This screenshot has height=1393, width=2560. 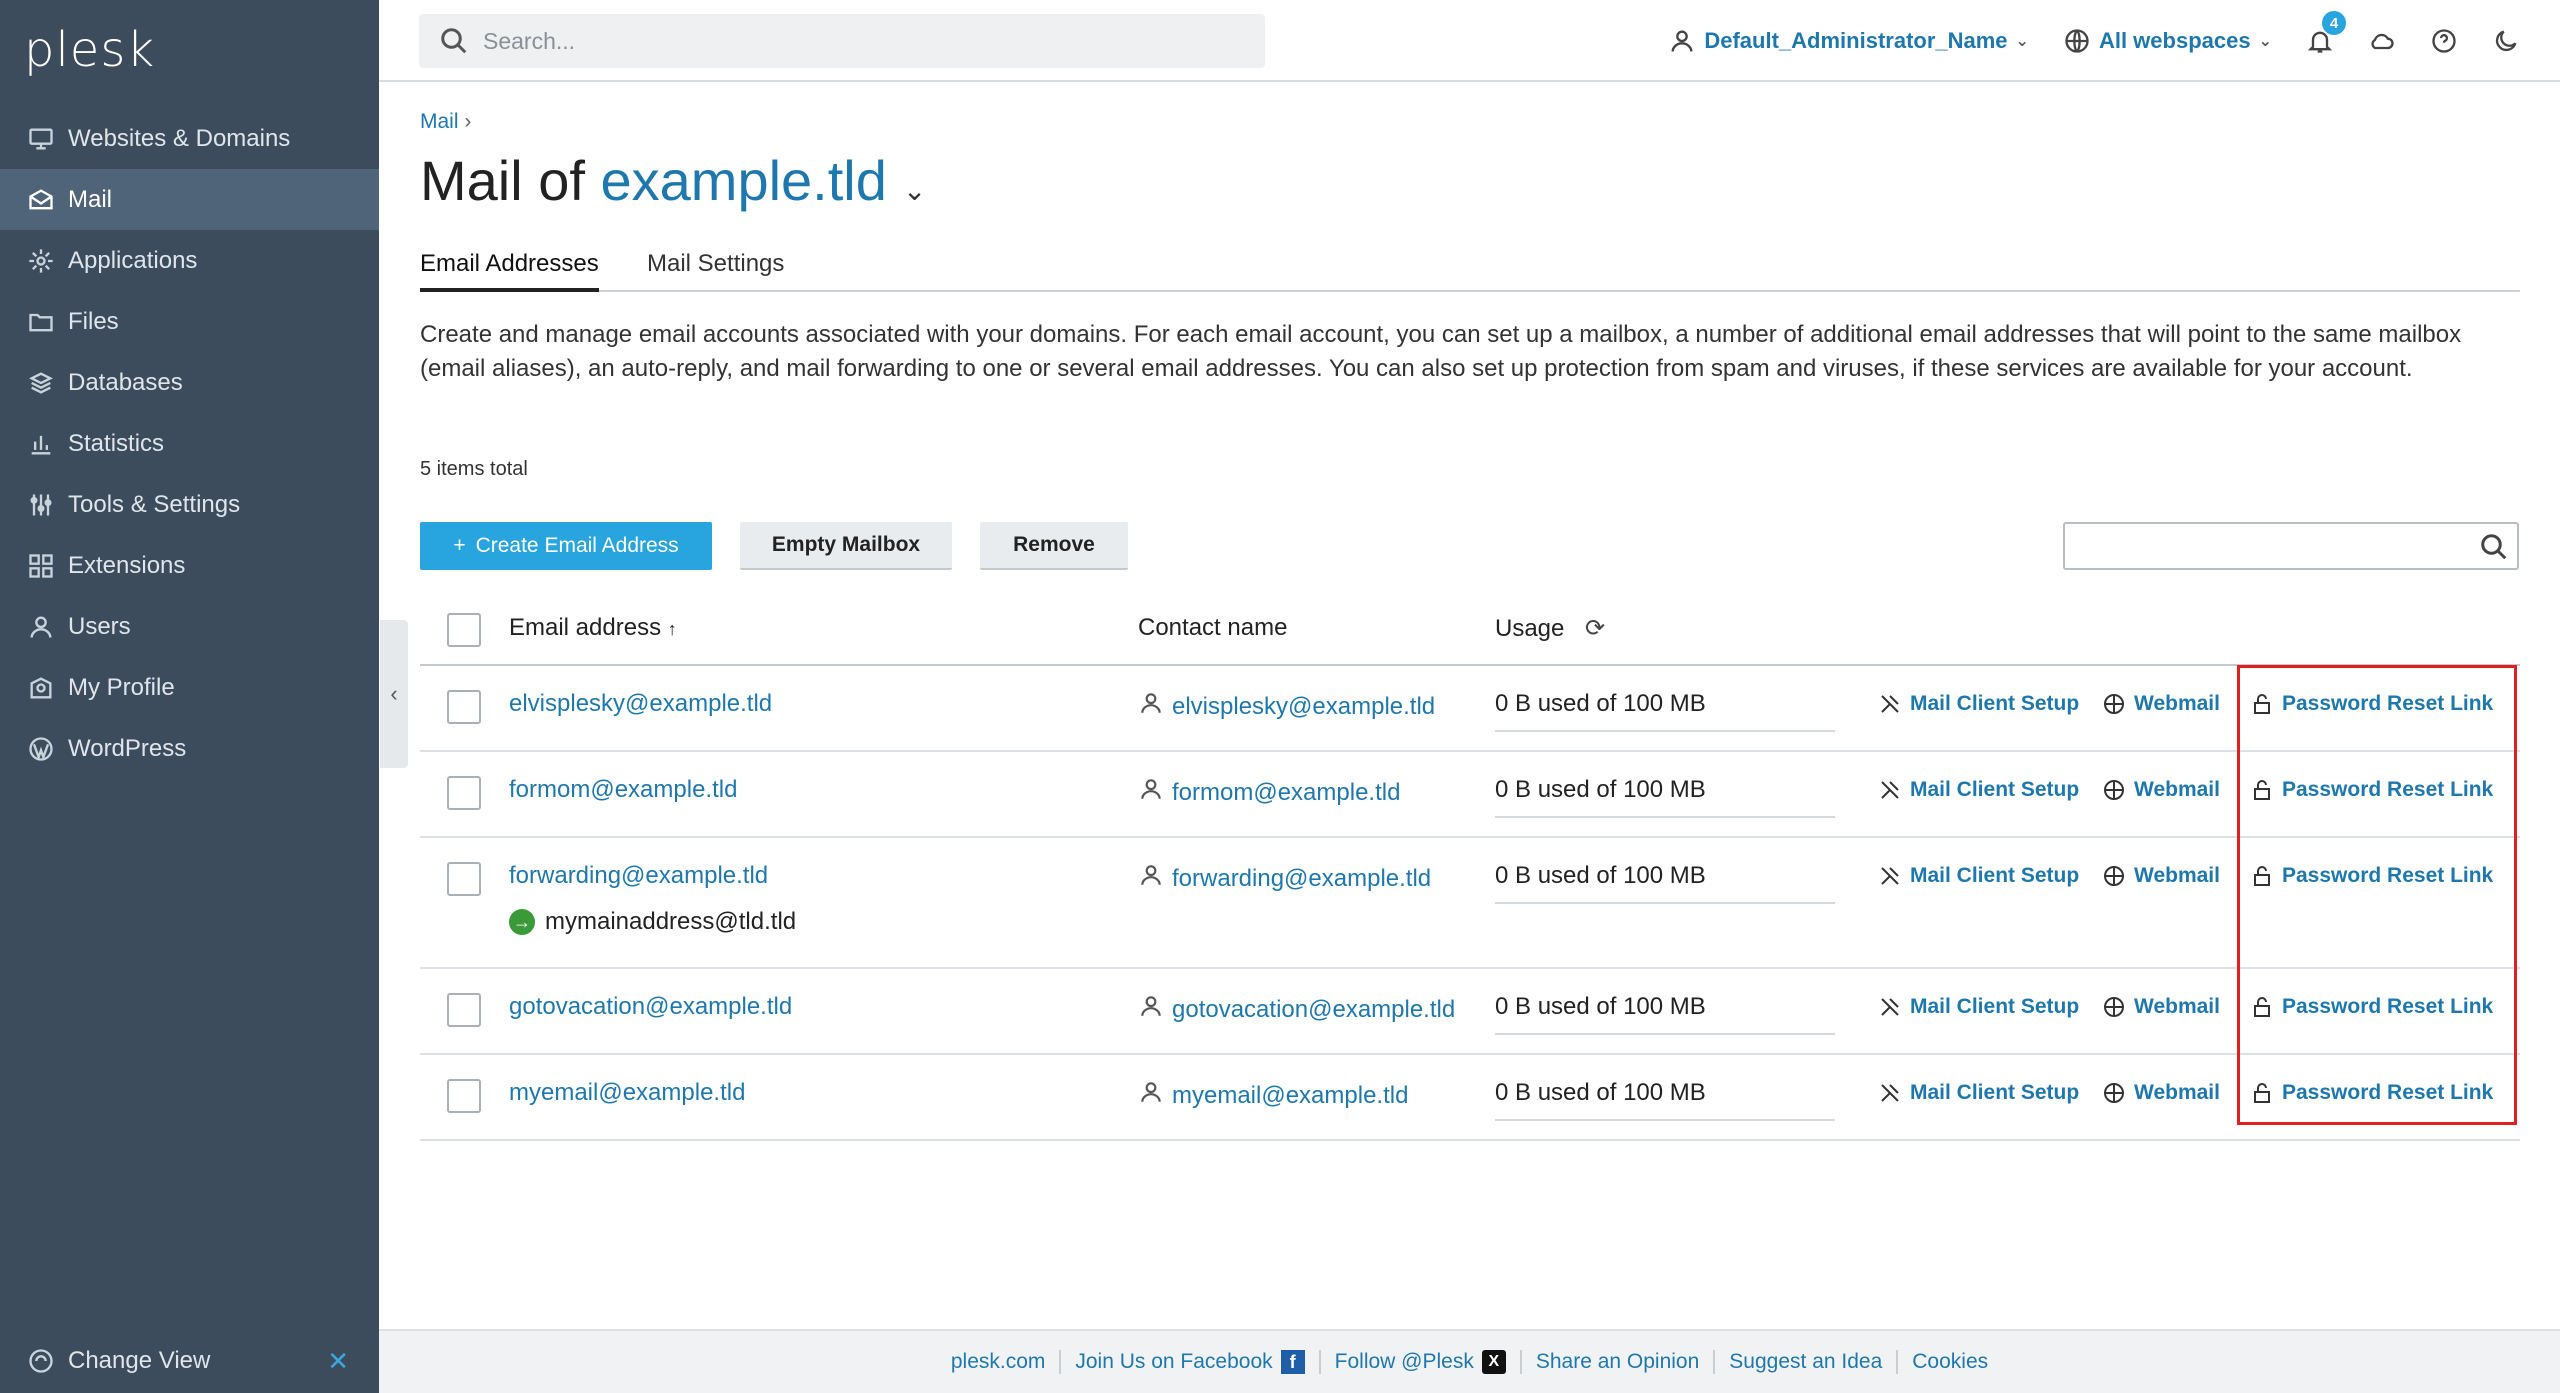 What do you see at coordinates (1619, 1362) in the screenshot?
I see `footer-link-opinion: Share an Opinion` at bounding box center [1619, 1362].